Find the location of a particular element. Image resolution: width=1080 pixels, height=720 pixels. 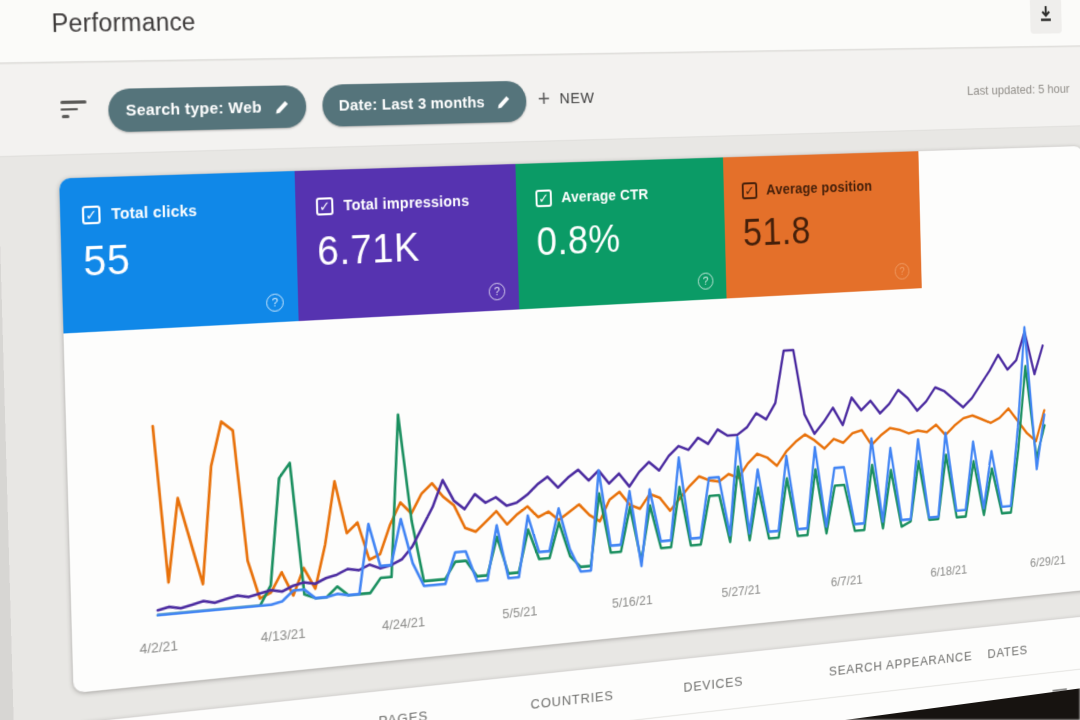

metric-label: Average position is located at coordinates (819, 188).